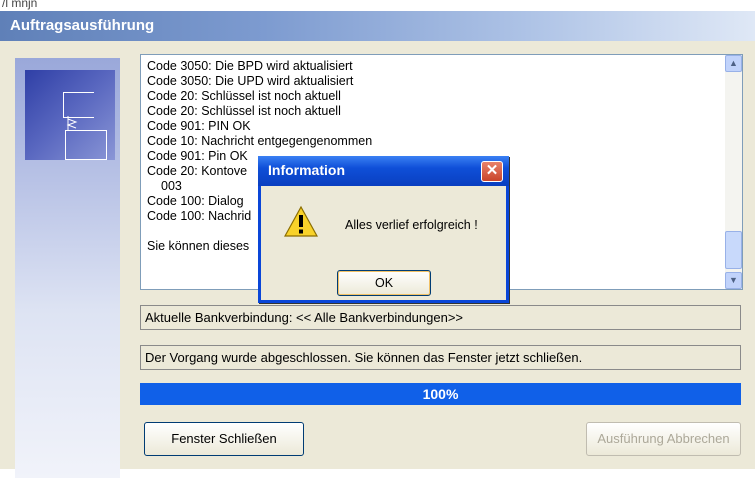 The width and height of the screenshot is (755, 478). I want to click on logo-zigzag-icon, so click(72, 123).